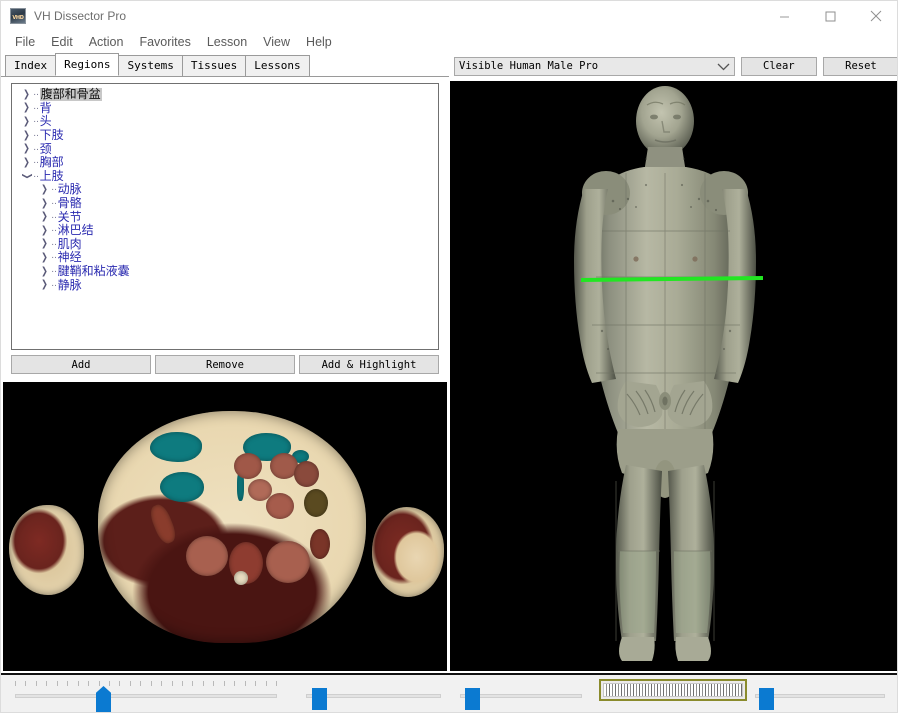 The image size is (898, 713). Describe the element at coordinates (225, 149) in the screenshot. I see `tree-node: ❯ ·· 颈` at that location.